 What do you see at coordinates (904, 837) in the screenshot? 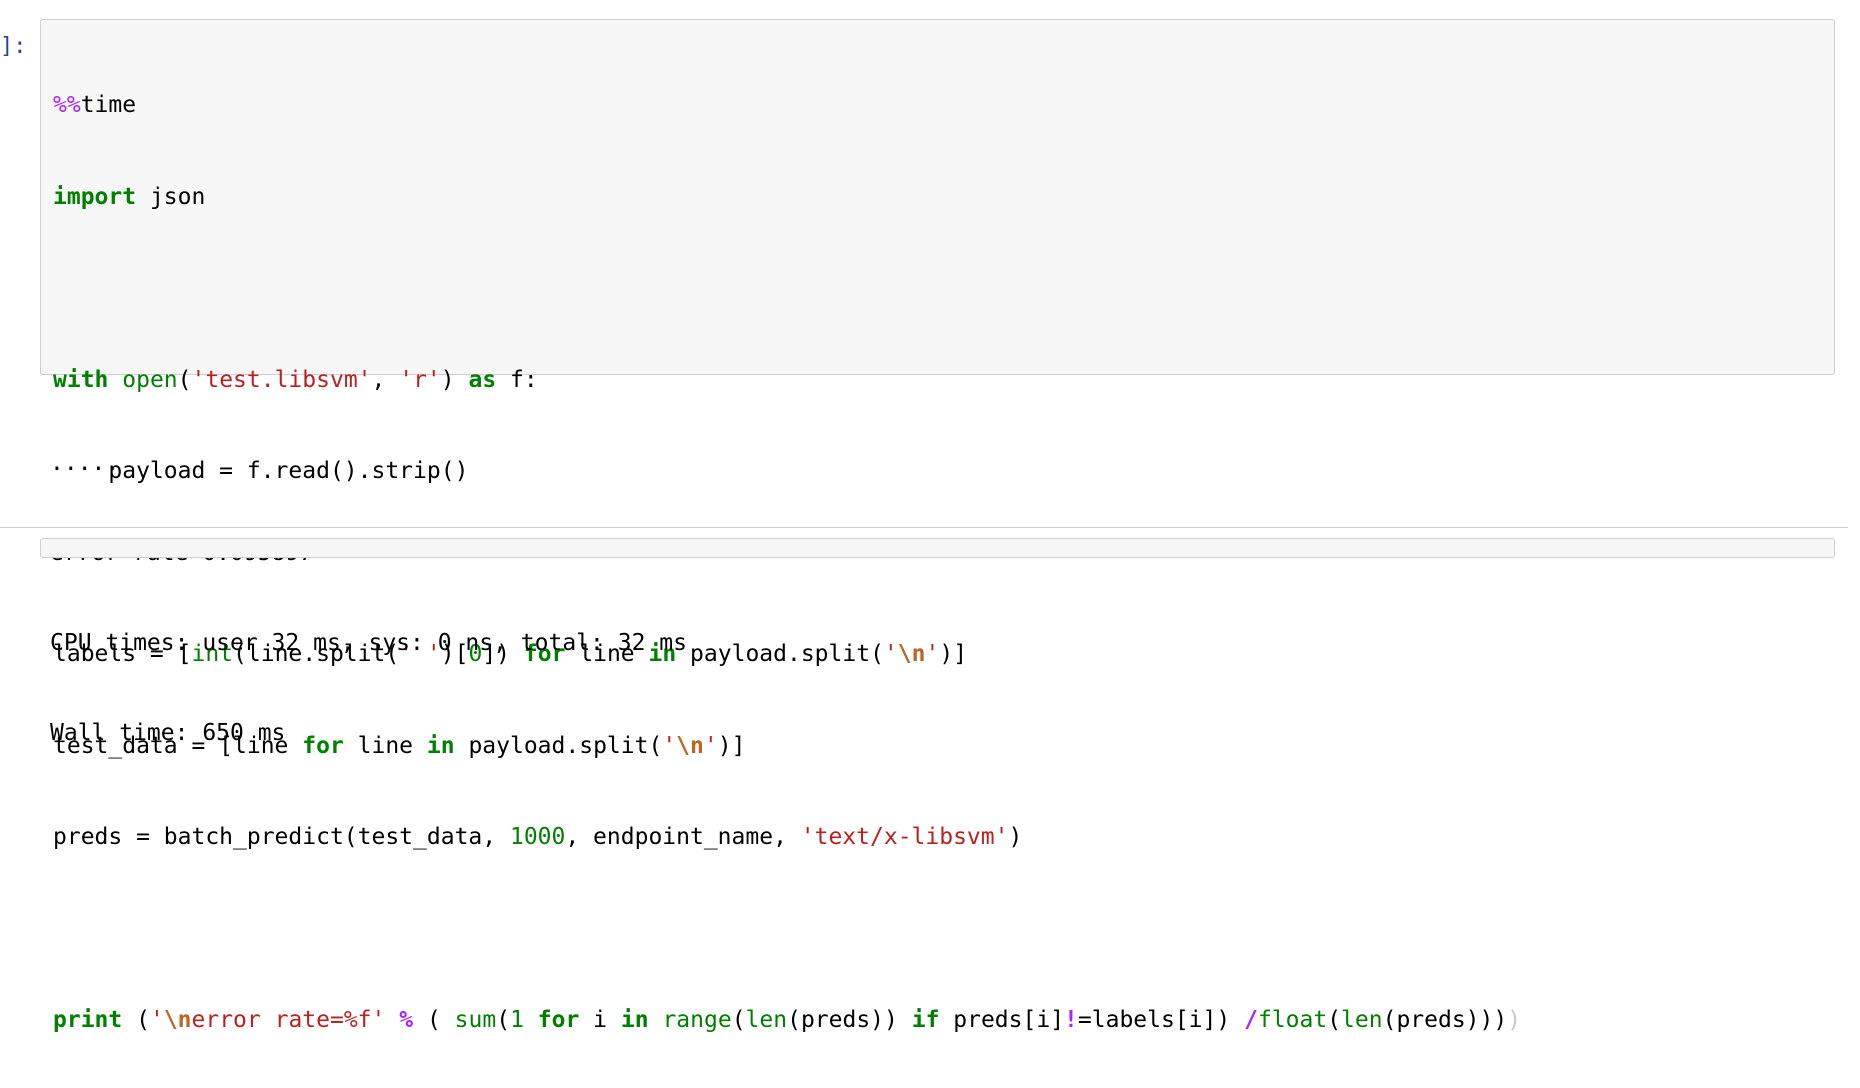
I see `string-literal: 'text/x-libsvm'` at bounding box center [904, 837].